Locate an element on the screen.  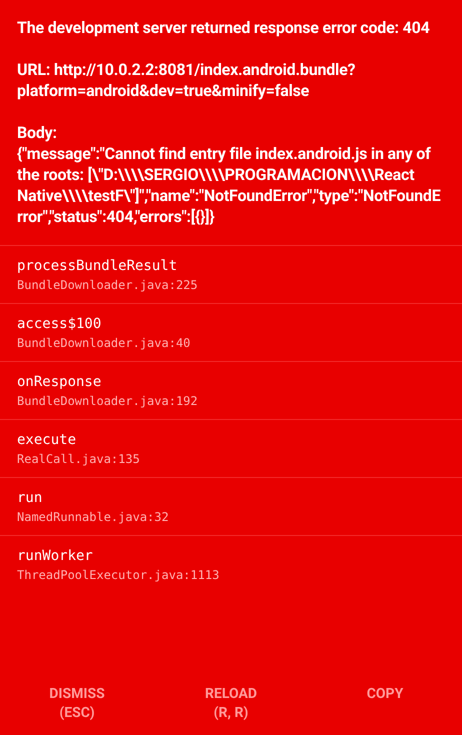
stack-file: BundleDownloader.java:225 is located at coordinates (107, 285).